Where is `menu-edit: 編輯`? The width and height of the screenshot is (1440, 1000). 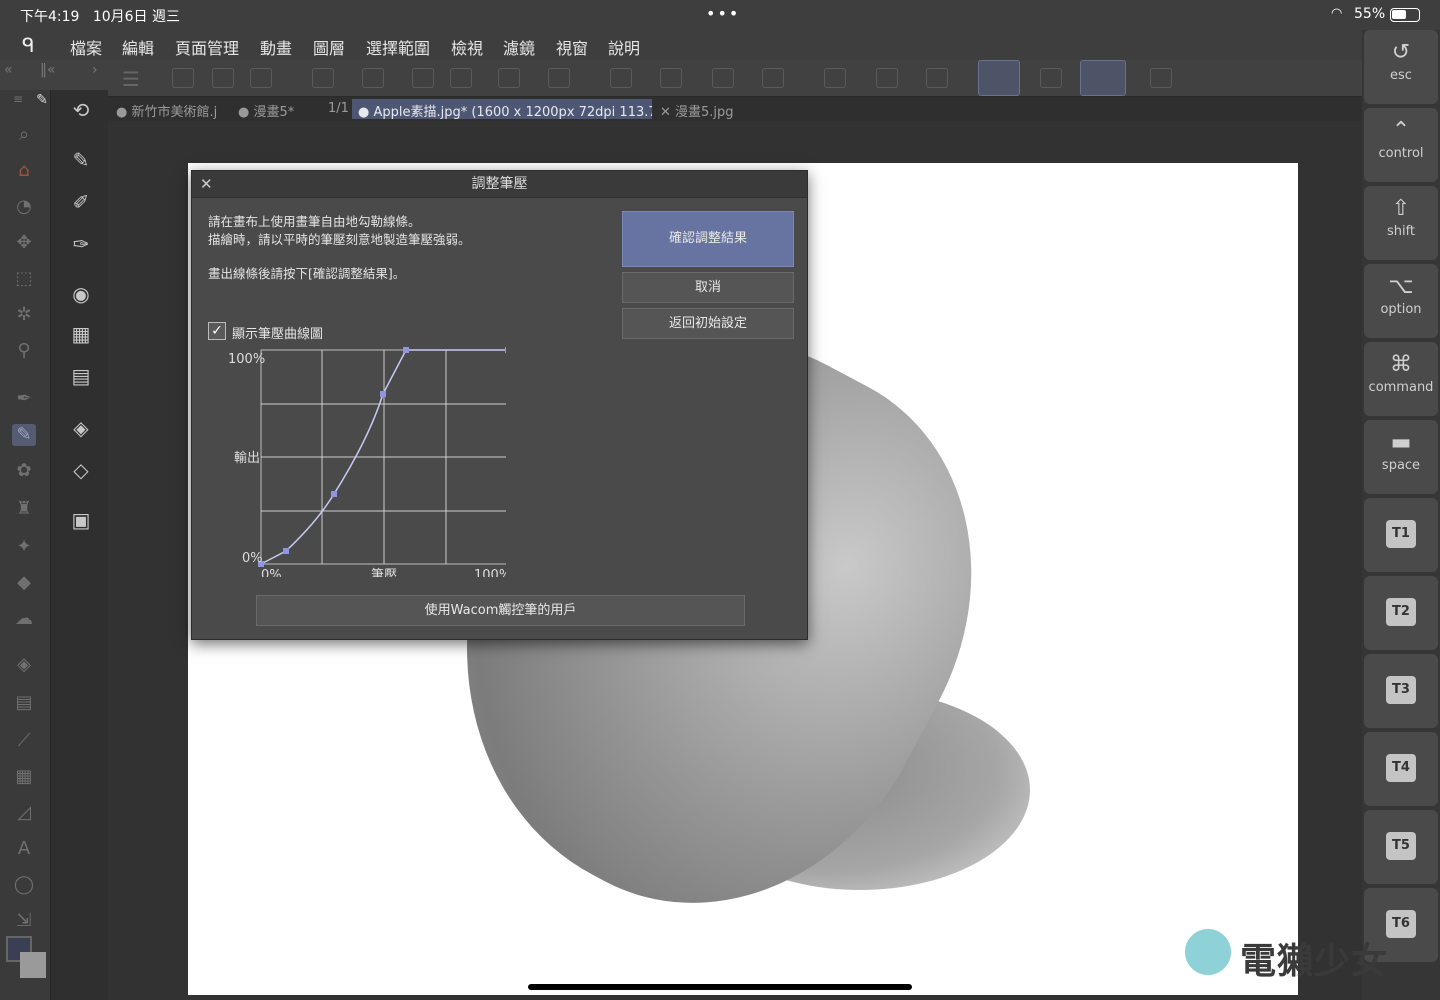 menu-edit: 編輯 is located at coordinates (138, 47).